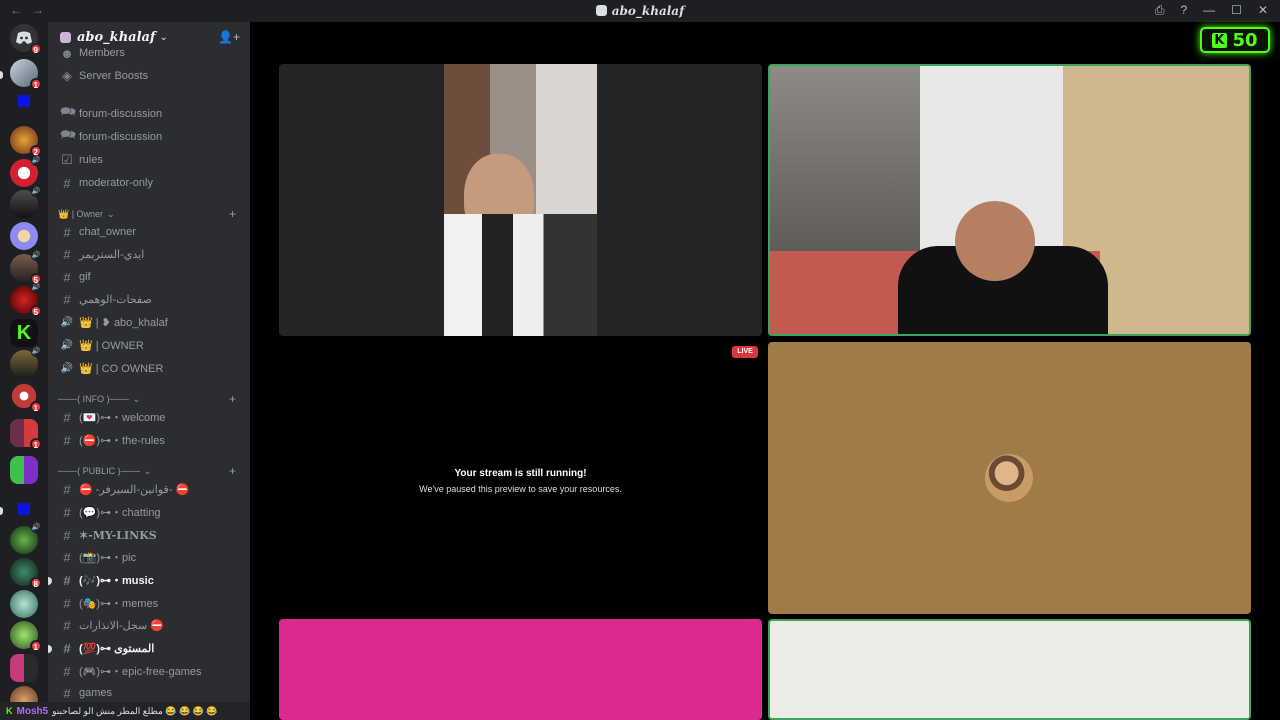  I want to click on channel-the-rules: # (⛔)⊶・the-rules, so click(150, 440).